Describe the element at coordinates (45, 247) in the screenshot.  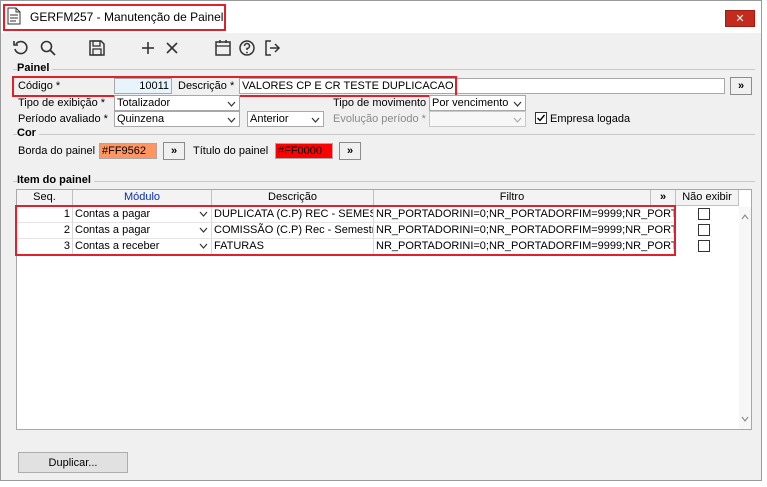
I see `table-row-seq: 3` at that location.